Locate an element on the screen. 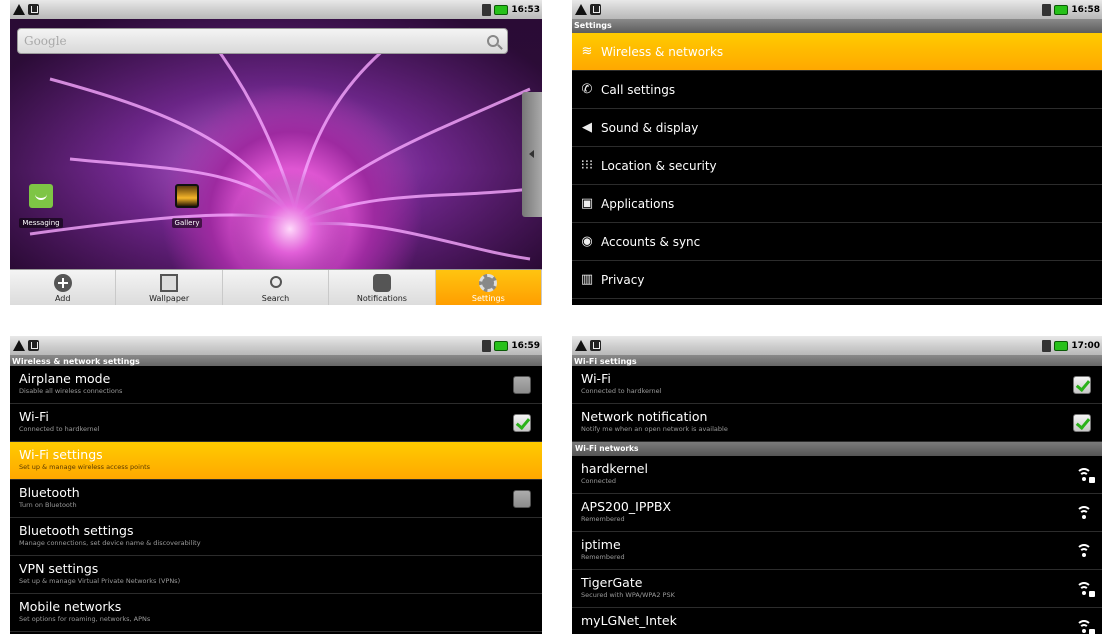  dock-search-button: Search is located at coordinates (276, 287).